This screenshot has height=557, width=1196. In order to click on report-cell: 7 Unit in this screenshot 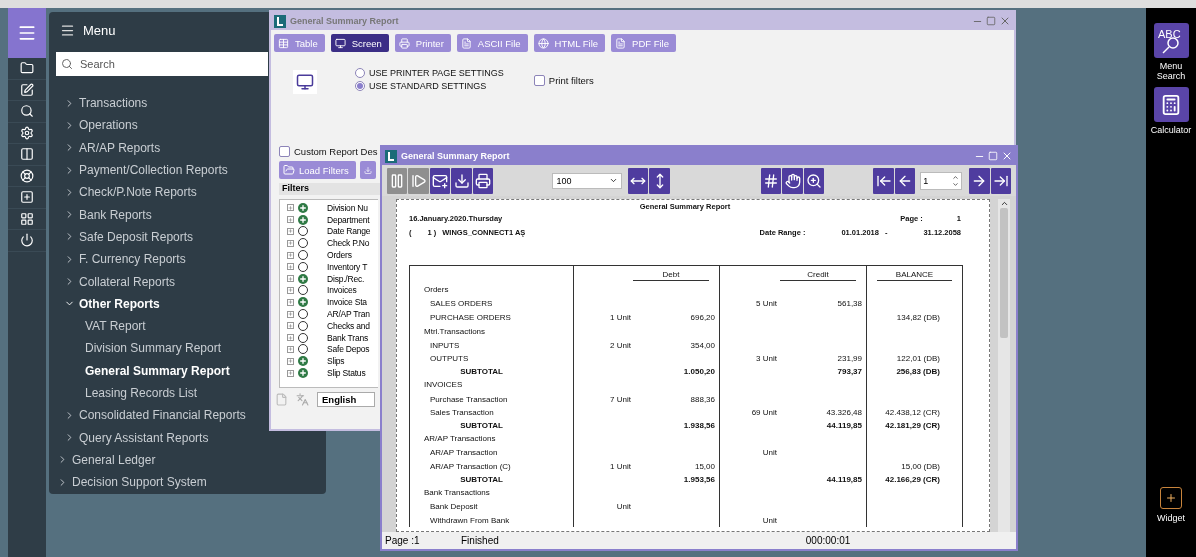, I will do `click(620, 399)`.